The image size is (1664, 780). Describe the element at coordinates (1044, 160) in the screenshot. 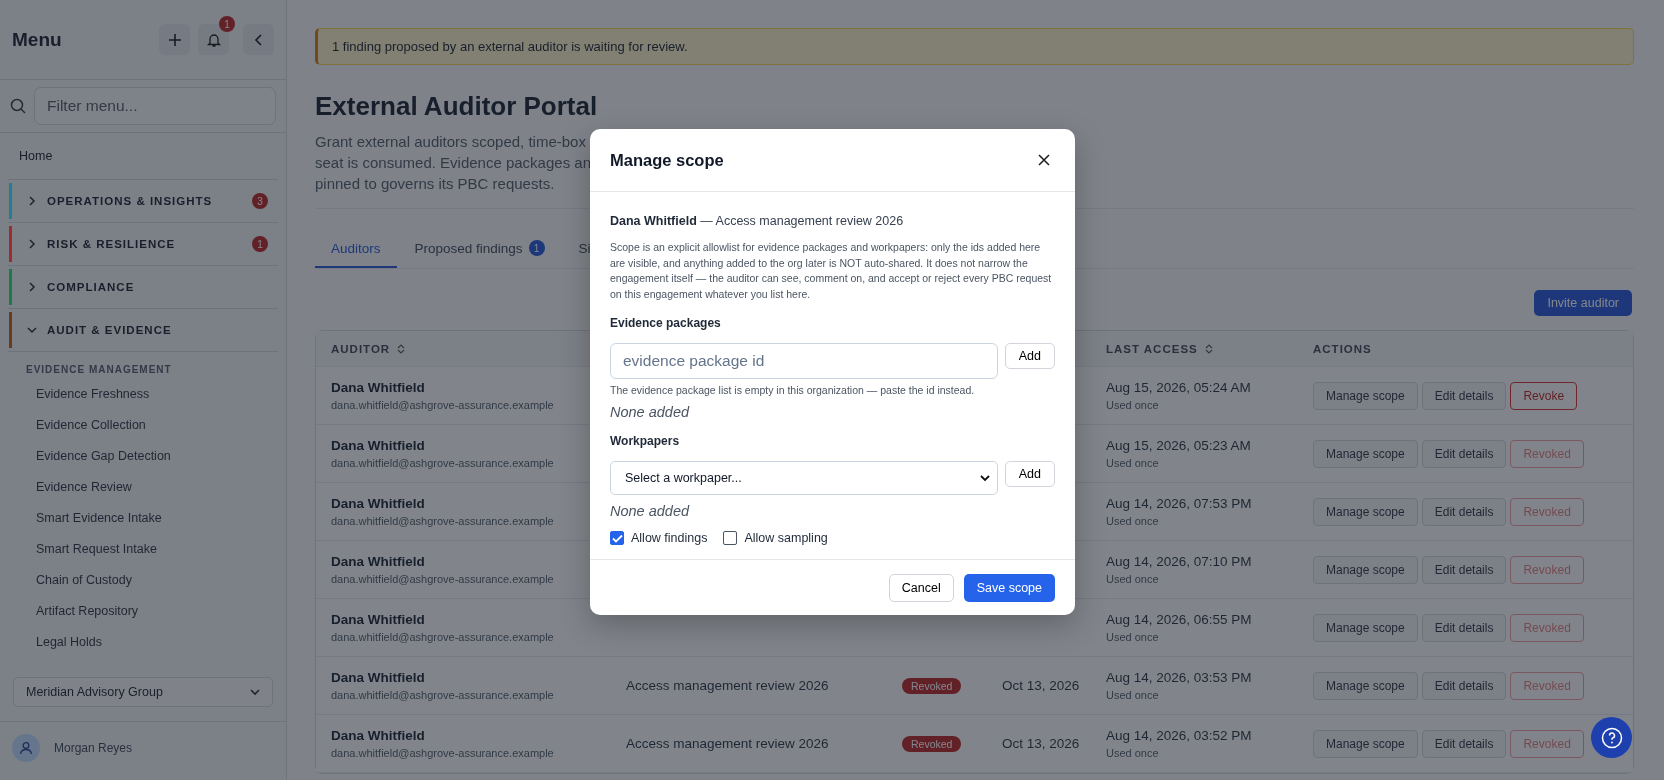

I see `close-icon` at that location.